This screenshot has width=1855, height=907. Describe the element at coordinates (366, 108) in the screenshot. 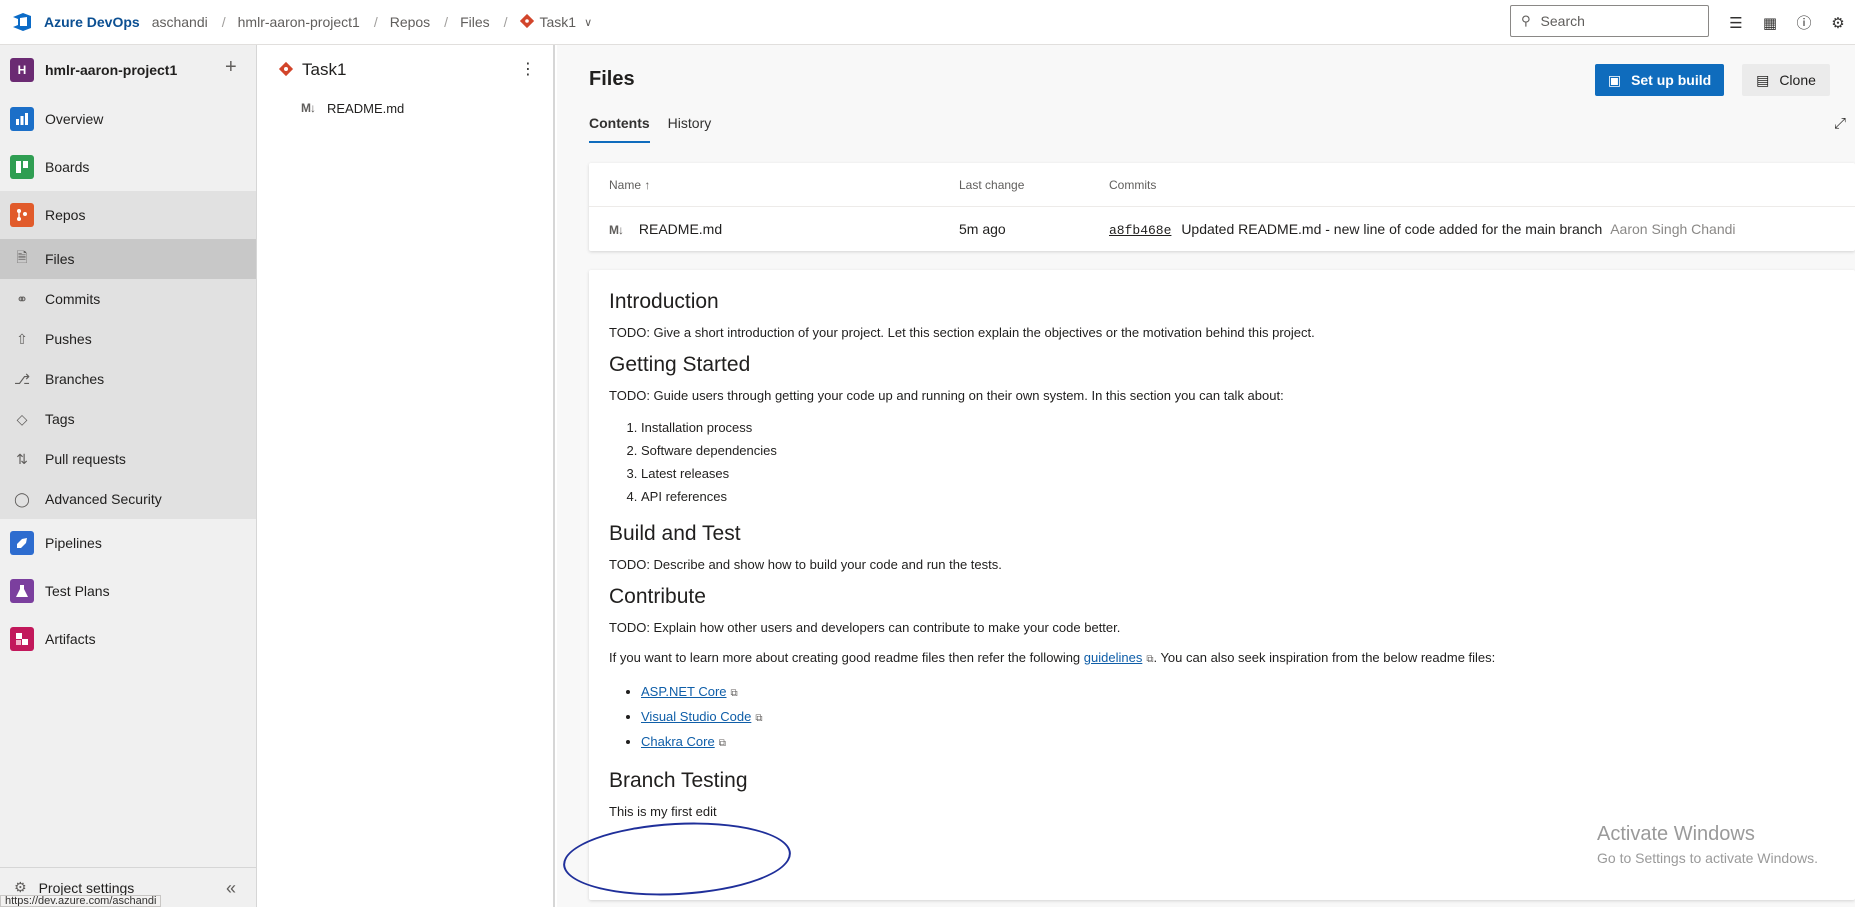

I see `tree-file-label: README.md` at that location.